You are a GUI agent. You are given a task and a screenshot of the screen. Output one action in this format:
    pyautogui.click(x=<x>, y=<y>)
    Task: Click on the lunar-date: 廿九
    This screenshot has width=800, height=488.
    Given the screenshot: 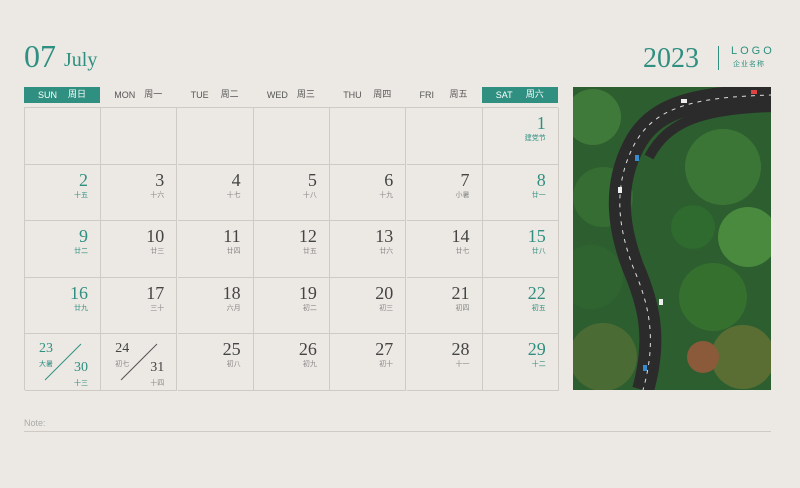 What is the action you would take?
    pyautogui.click(x=81, y=307)
    